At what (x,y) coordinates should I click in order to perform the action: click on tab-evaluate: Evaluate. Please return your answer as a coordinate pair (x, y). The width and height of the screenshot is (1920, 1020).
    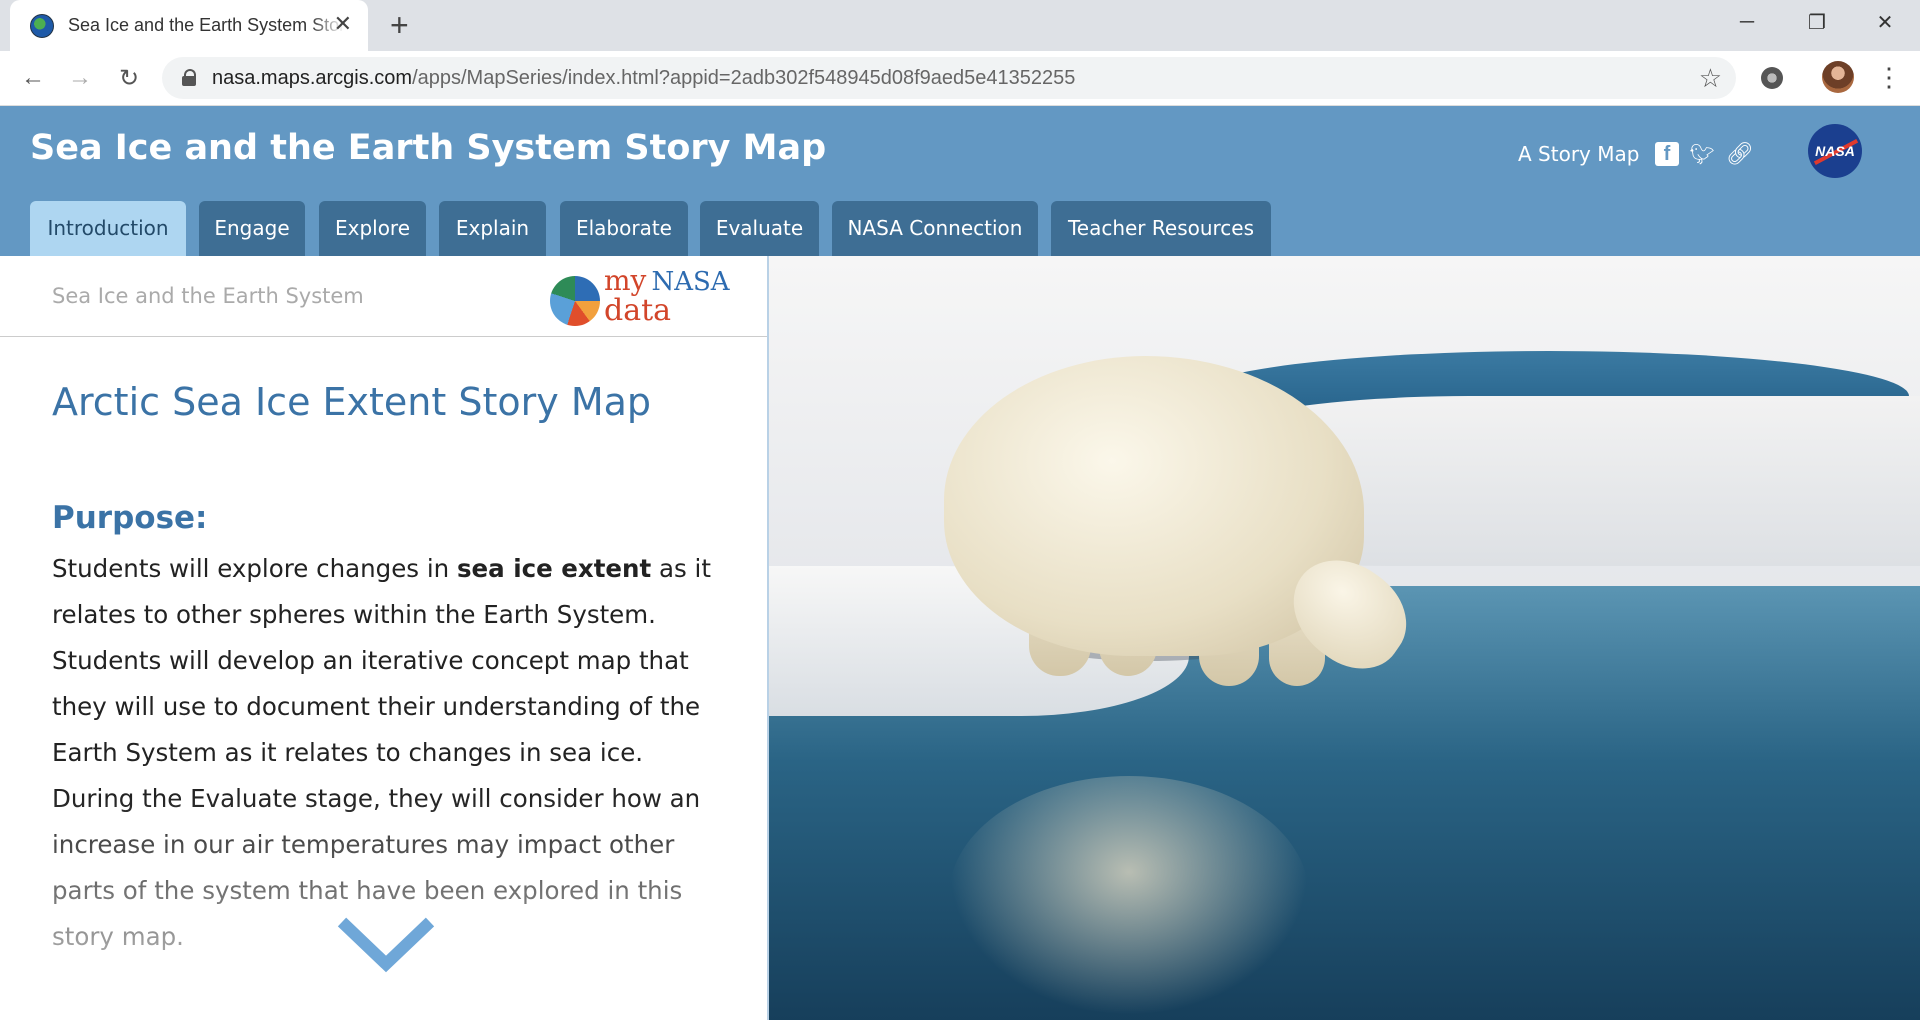
    Looking at the image, I should click on (759, 228).